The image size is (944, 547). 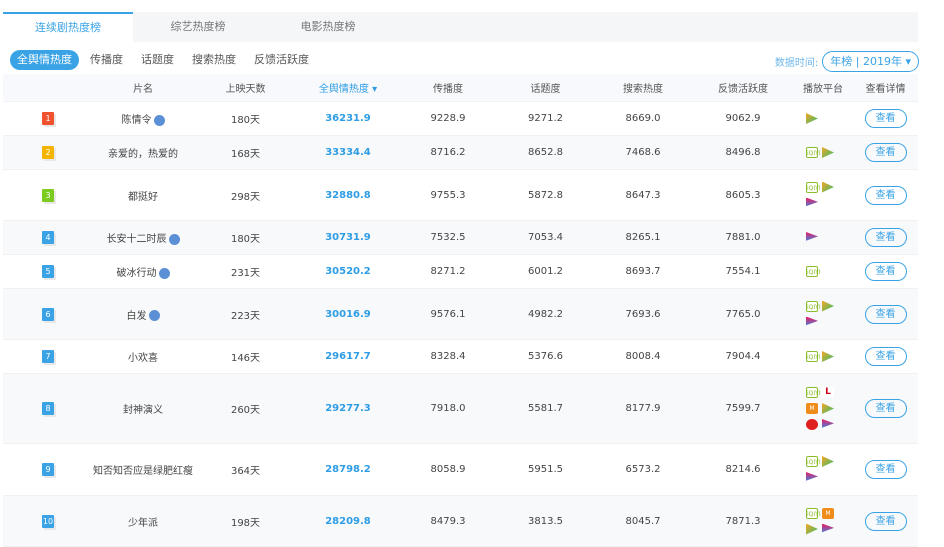 I want to click on header-feedback: 反馈活跃度, so click(x=743, y=89).